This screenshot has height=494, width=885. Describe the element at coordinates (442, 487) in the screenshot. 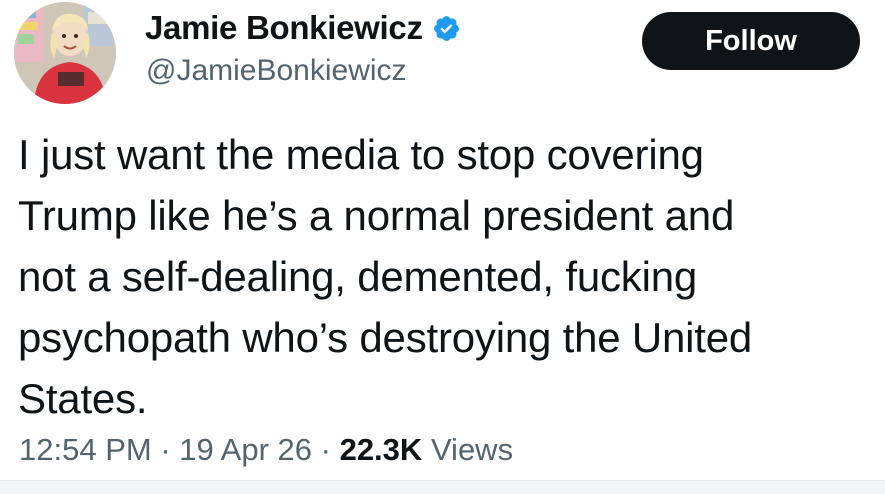

I see `bottom-divider` at that location.